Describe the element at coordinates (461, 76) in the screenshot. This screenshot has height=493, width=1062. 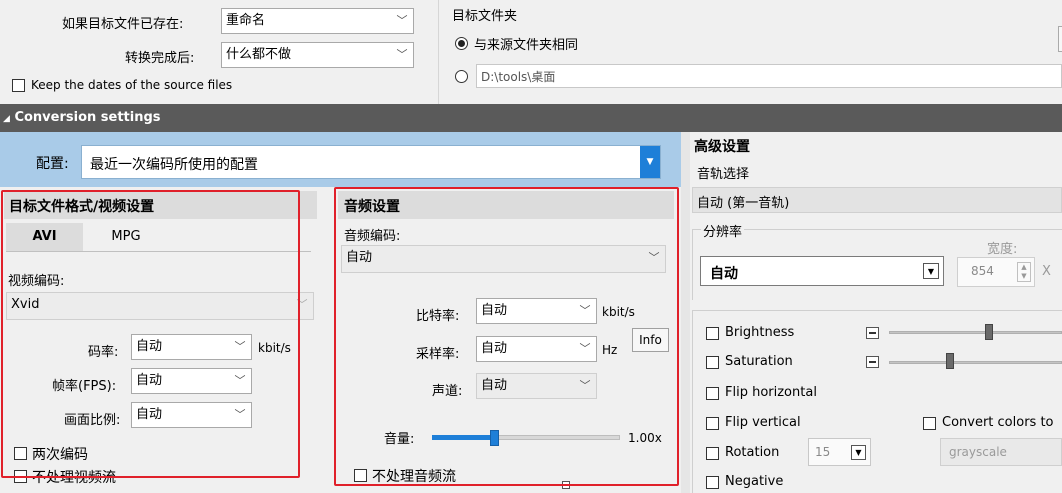
I see `custom-folder-radio` at that location.